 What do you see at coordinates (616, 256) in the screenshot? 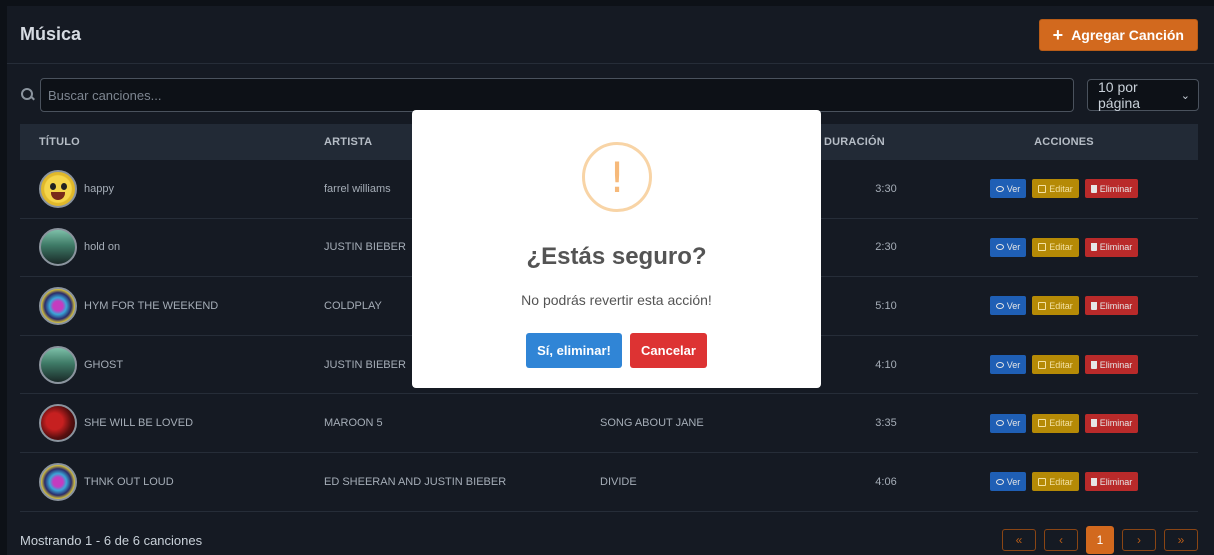
I see `dialog-title: ¿Estás seguro?` at bounding box center [616, 256].